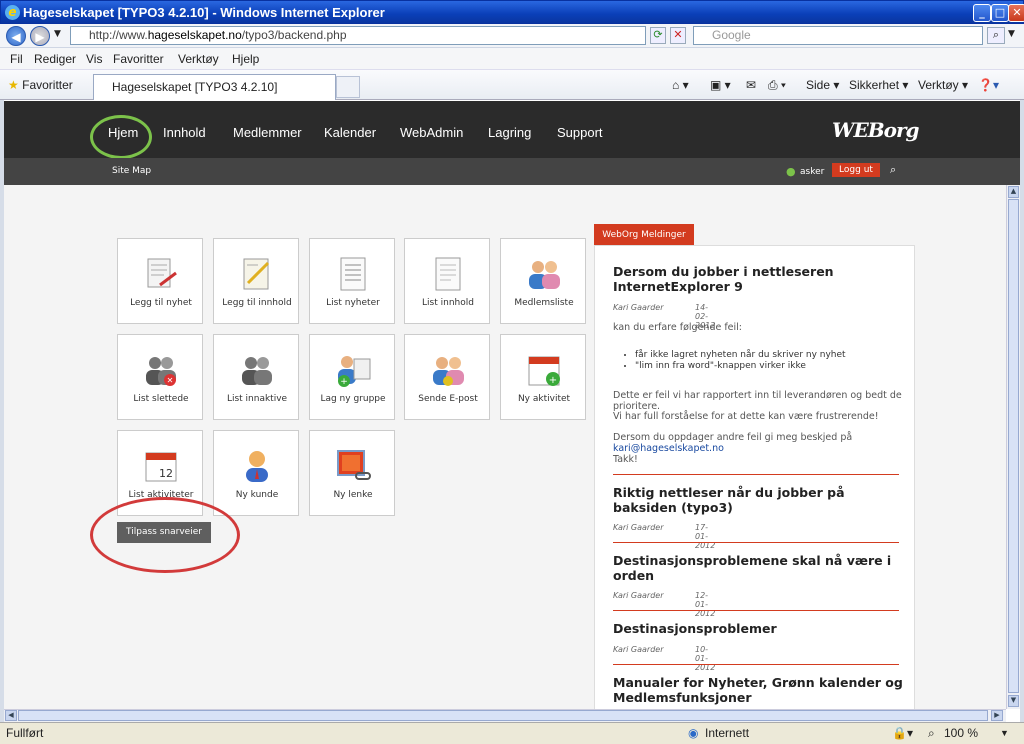  Describe the element at coordinates (543, 377) in the screenshot. I see `tile-ny-aktivitet: + Ny aktivitet` at that location.